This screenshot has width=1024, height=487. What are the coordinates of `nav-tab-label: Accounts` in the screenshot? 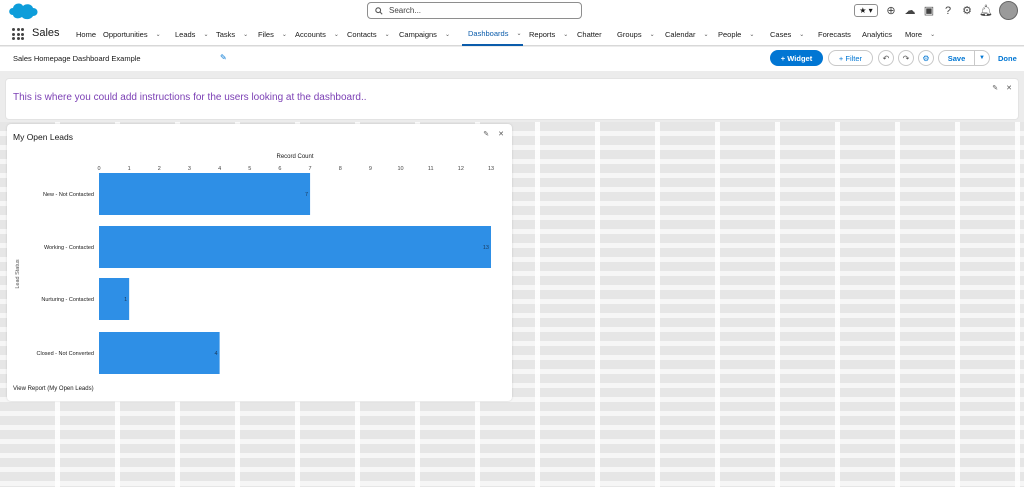 It's located at (310, 34).